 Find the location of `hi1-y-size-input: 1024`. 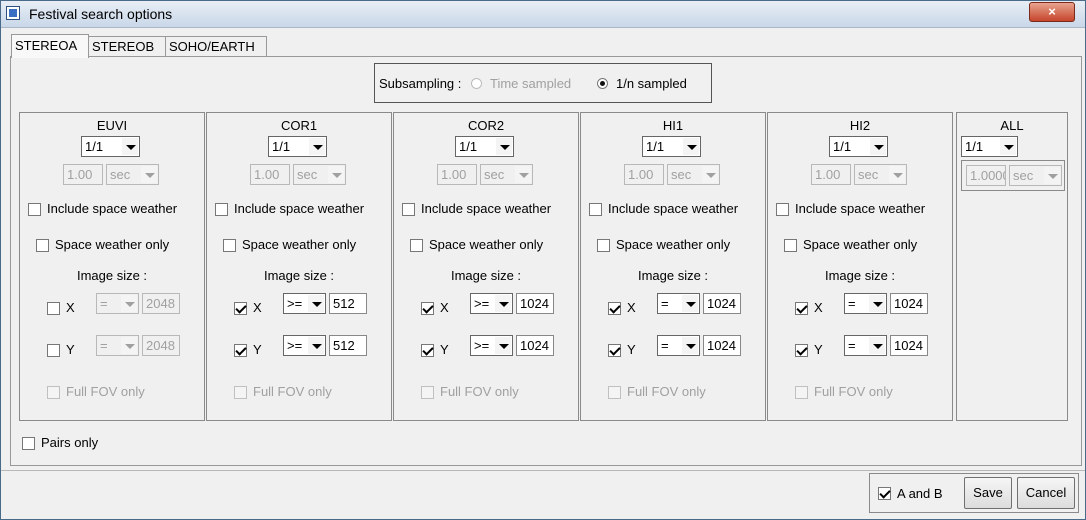

hi1-y-size-input: 1024 is located at coordinates (722, 345).